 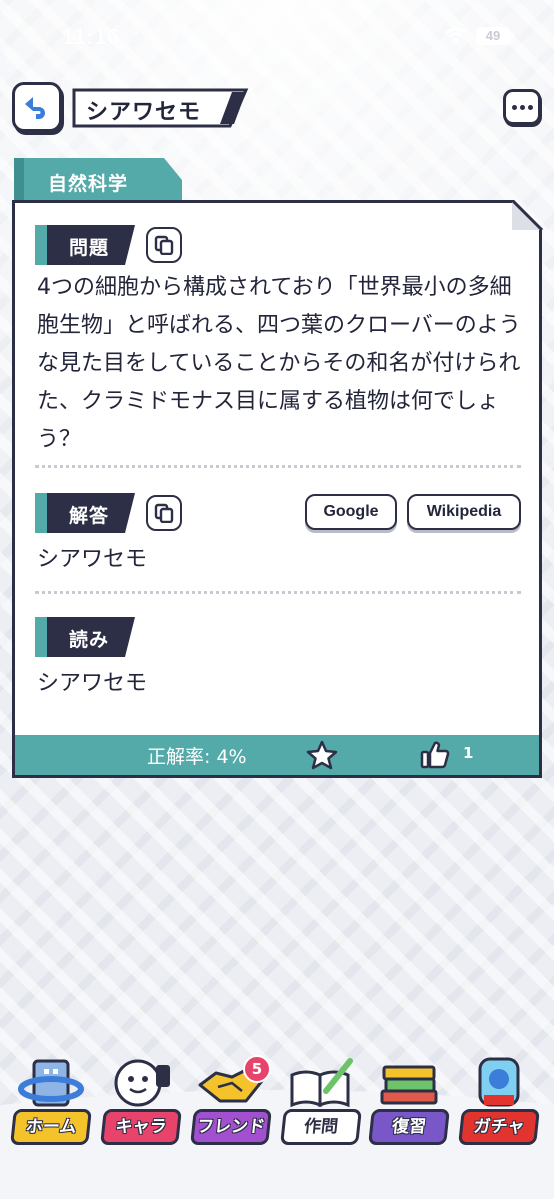 What do you see at coordinates (499, 1082) in the screenshot?
I see `gacha-icon` at bounding box center [499, 1082].